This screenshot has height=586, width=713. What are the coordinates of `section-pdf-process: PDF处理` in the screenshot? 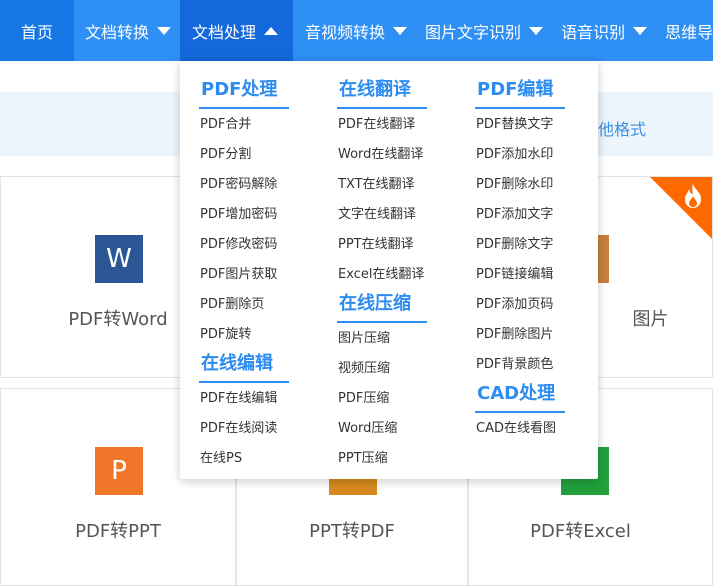 It's located at (244, 92).